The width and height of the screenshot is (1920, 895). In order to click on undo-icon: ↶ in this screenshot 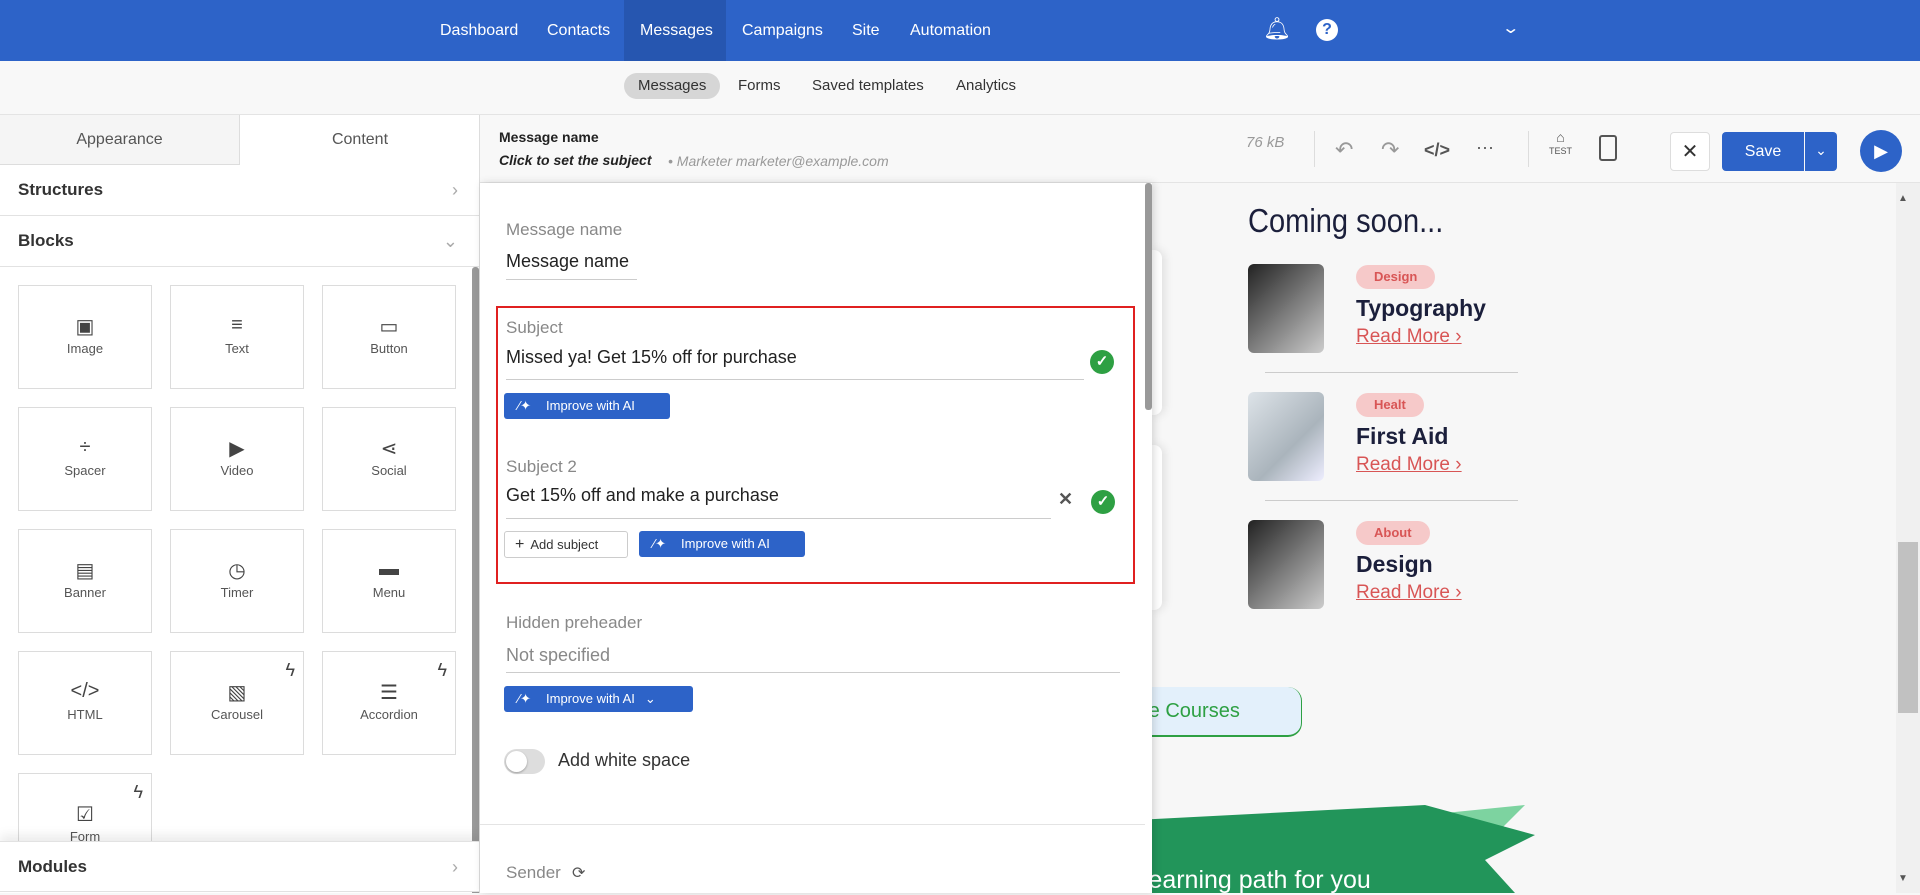, I will do `click(1344, 150)`.